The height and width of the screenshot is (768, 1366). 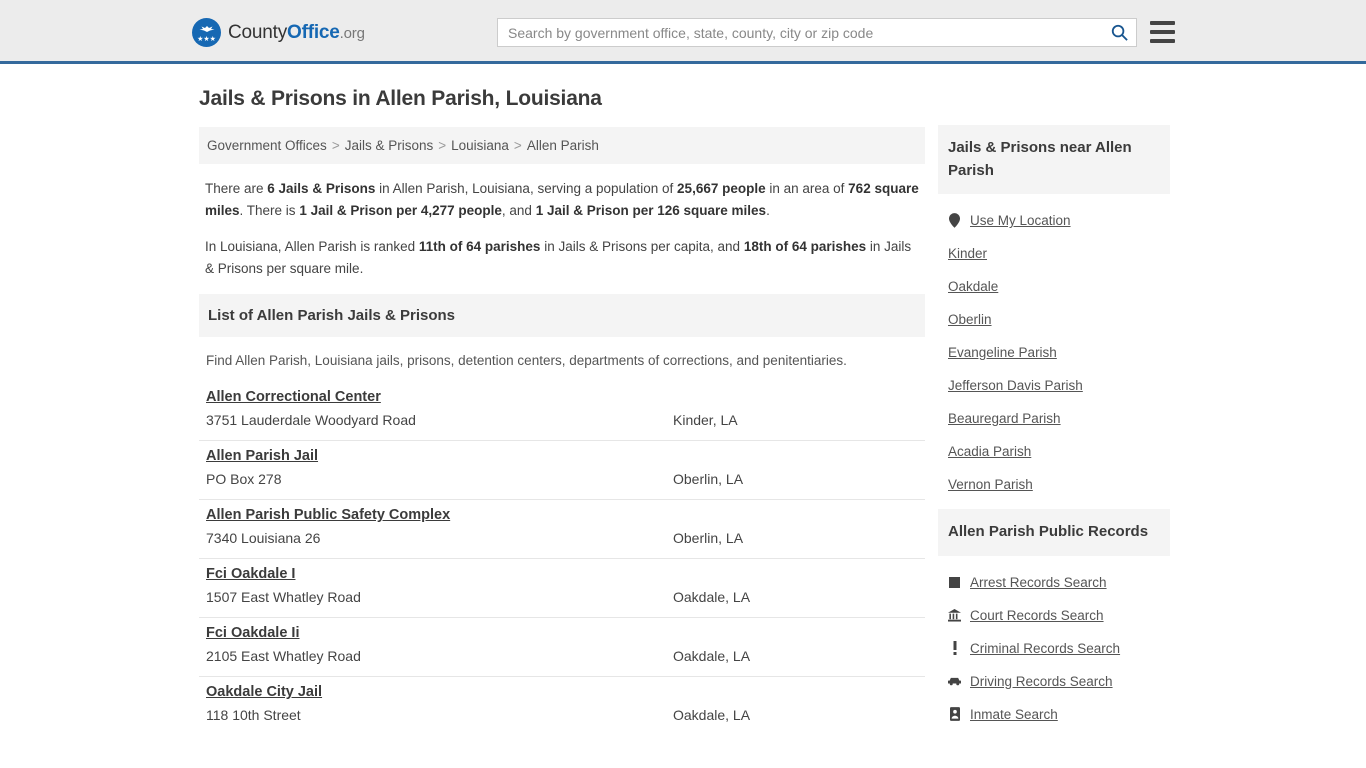 What do you see at coordinates (954, 648) in the screenshot?
I see `exclamation-icon` at bounding box center [954, 648].